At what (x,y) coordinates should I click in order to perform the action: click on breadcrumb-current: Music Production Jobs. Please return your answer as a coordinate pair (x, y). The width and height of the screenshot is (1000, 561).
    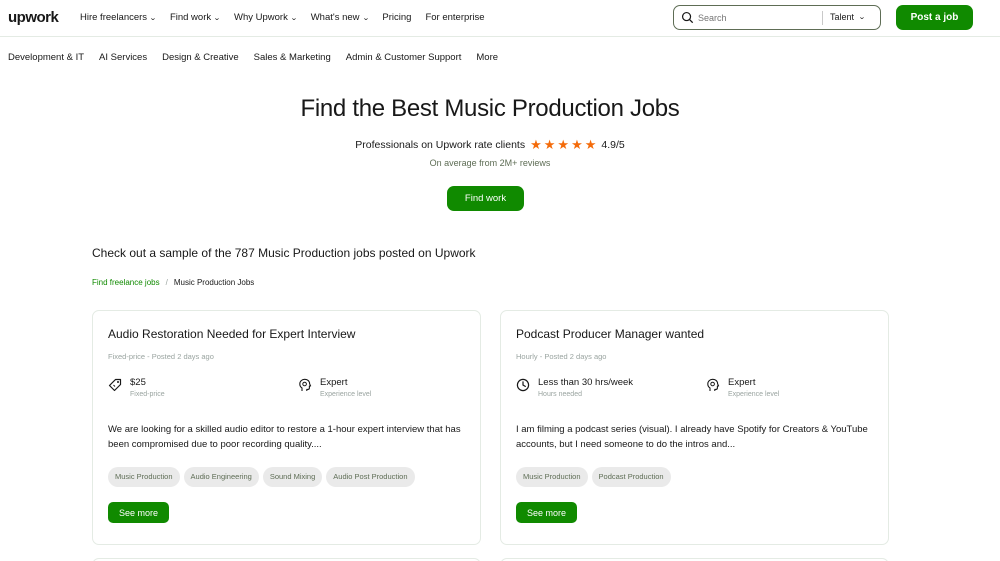
    Looking at the image, I should click on (214, 282).